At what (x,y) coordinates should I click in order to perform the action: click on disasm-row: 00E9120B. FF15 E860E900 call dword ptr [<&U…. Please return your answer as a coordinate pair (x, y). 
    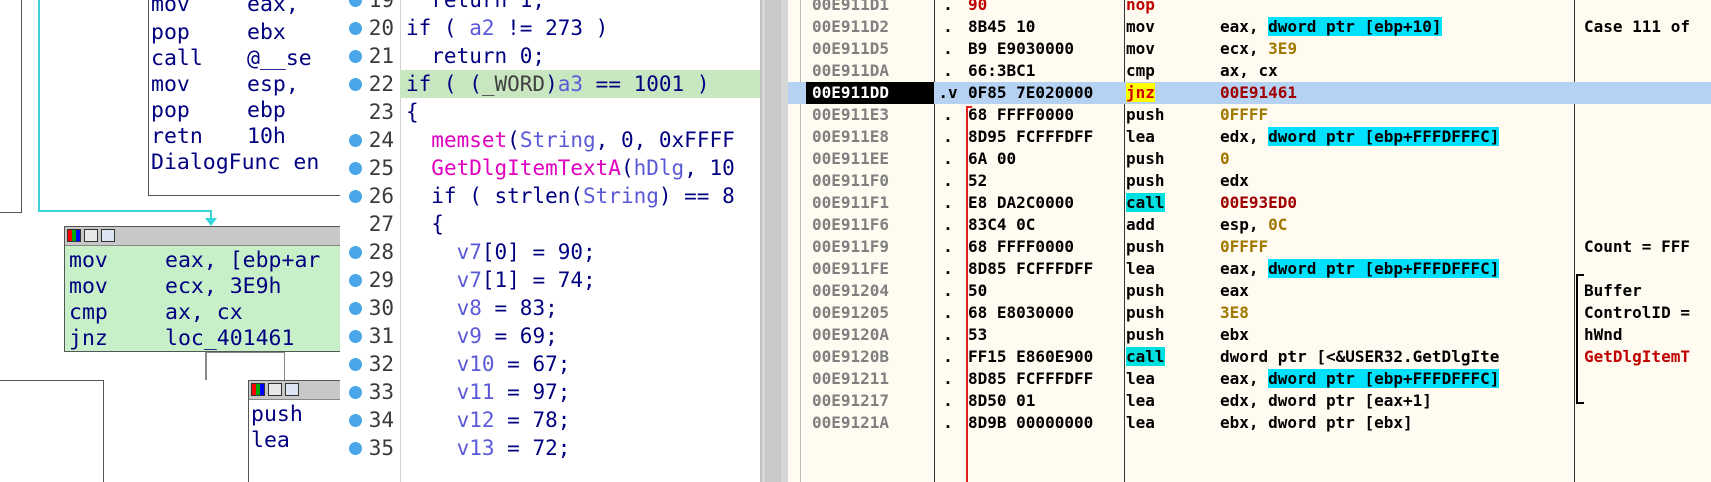
    Looking at the image, I should click on (1249, 357).